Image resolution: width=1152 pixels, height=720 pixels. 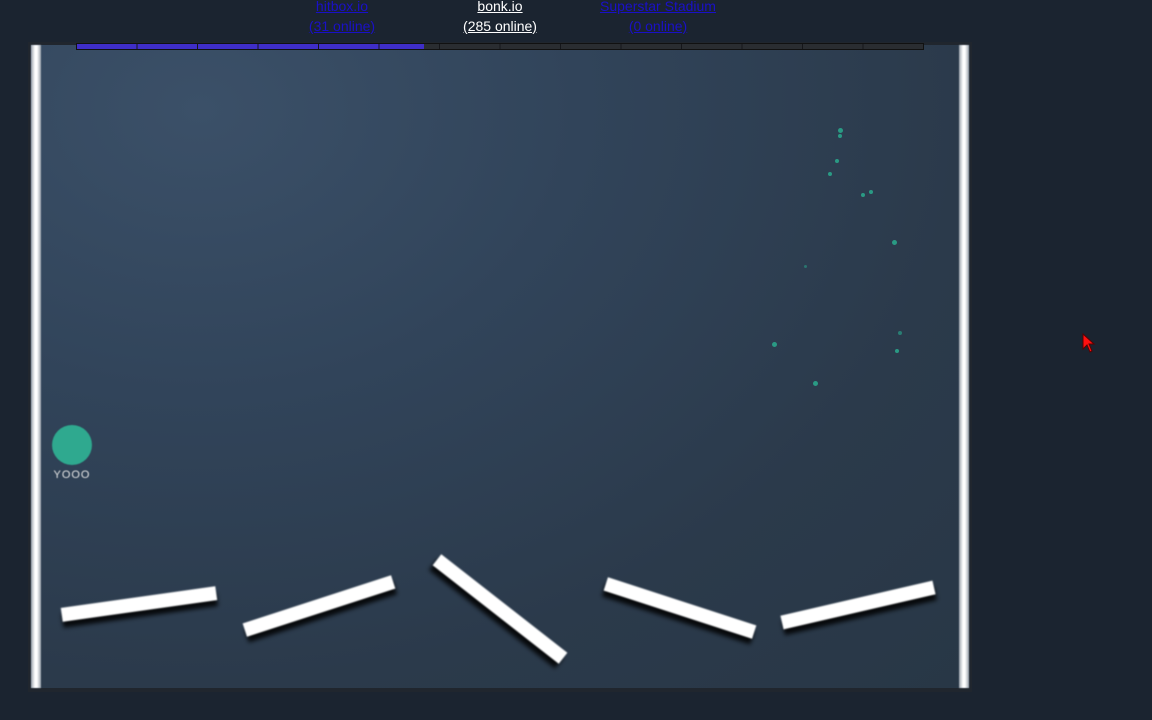 I want to click on red-arrow-cursor-icon, so click(x=1089, y=342).